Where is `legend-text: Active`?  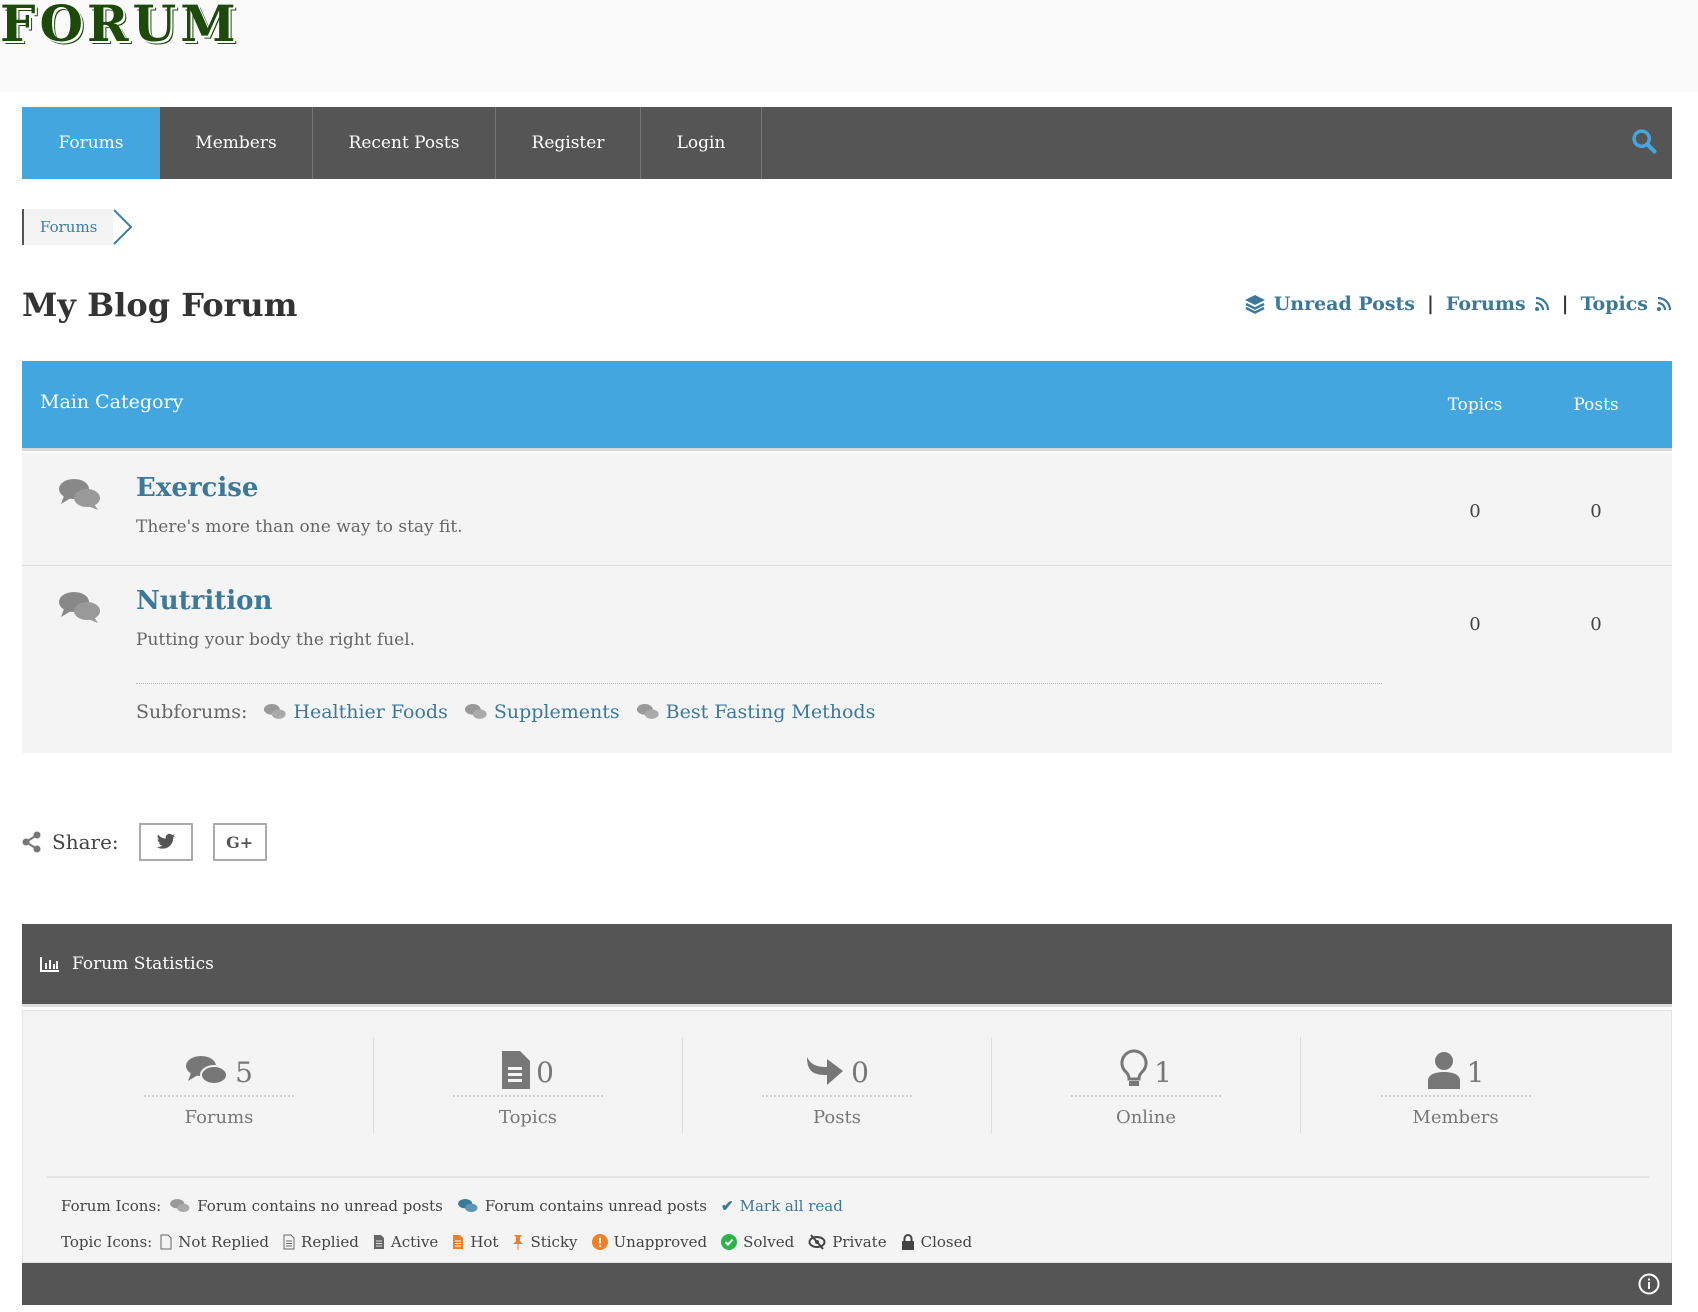
legend-text: Active is located at coordinates (414, 1242).